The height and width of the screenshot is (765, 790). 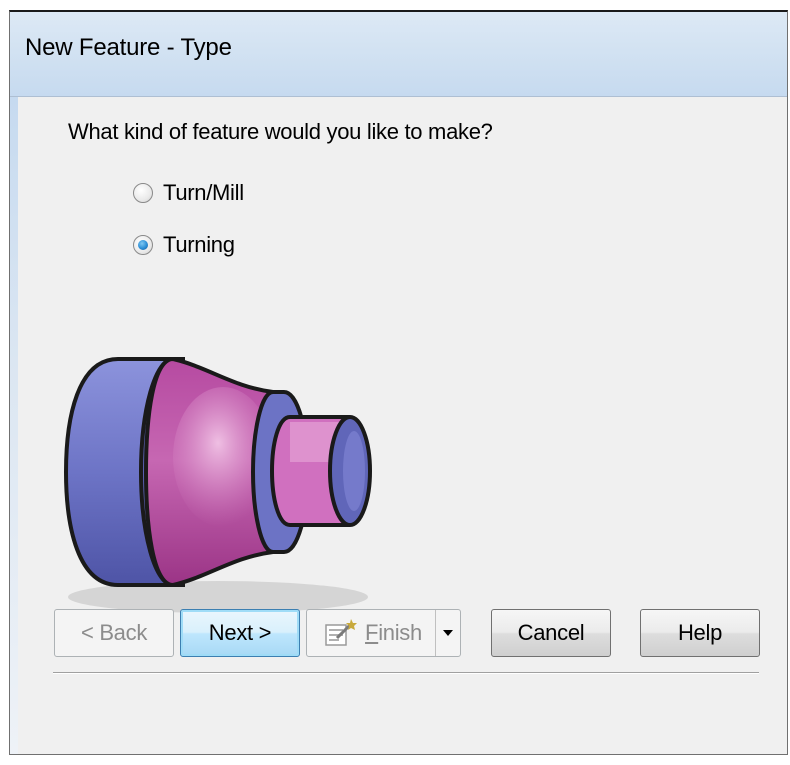 What do you see at coordinates (128, 47) in the screenshot?
I see `window-title: New Feature - Type` at bounding box center [128, 47].